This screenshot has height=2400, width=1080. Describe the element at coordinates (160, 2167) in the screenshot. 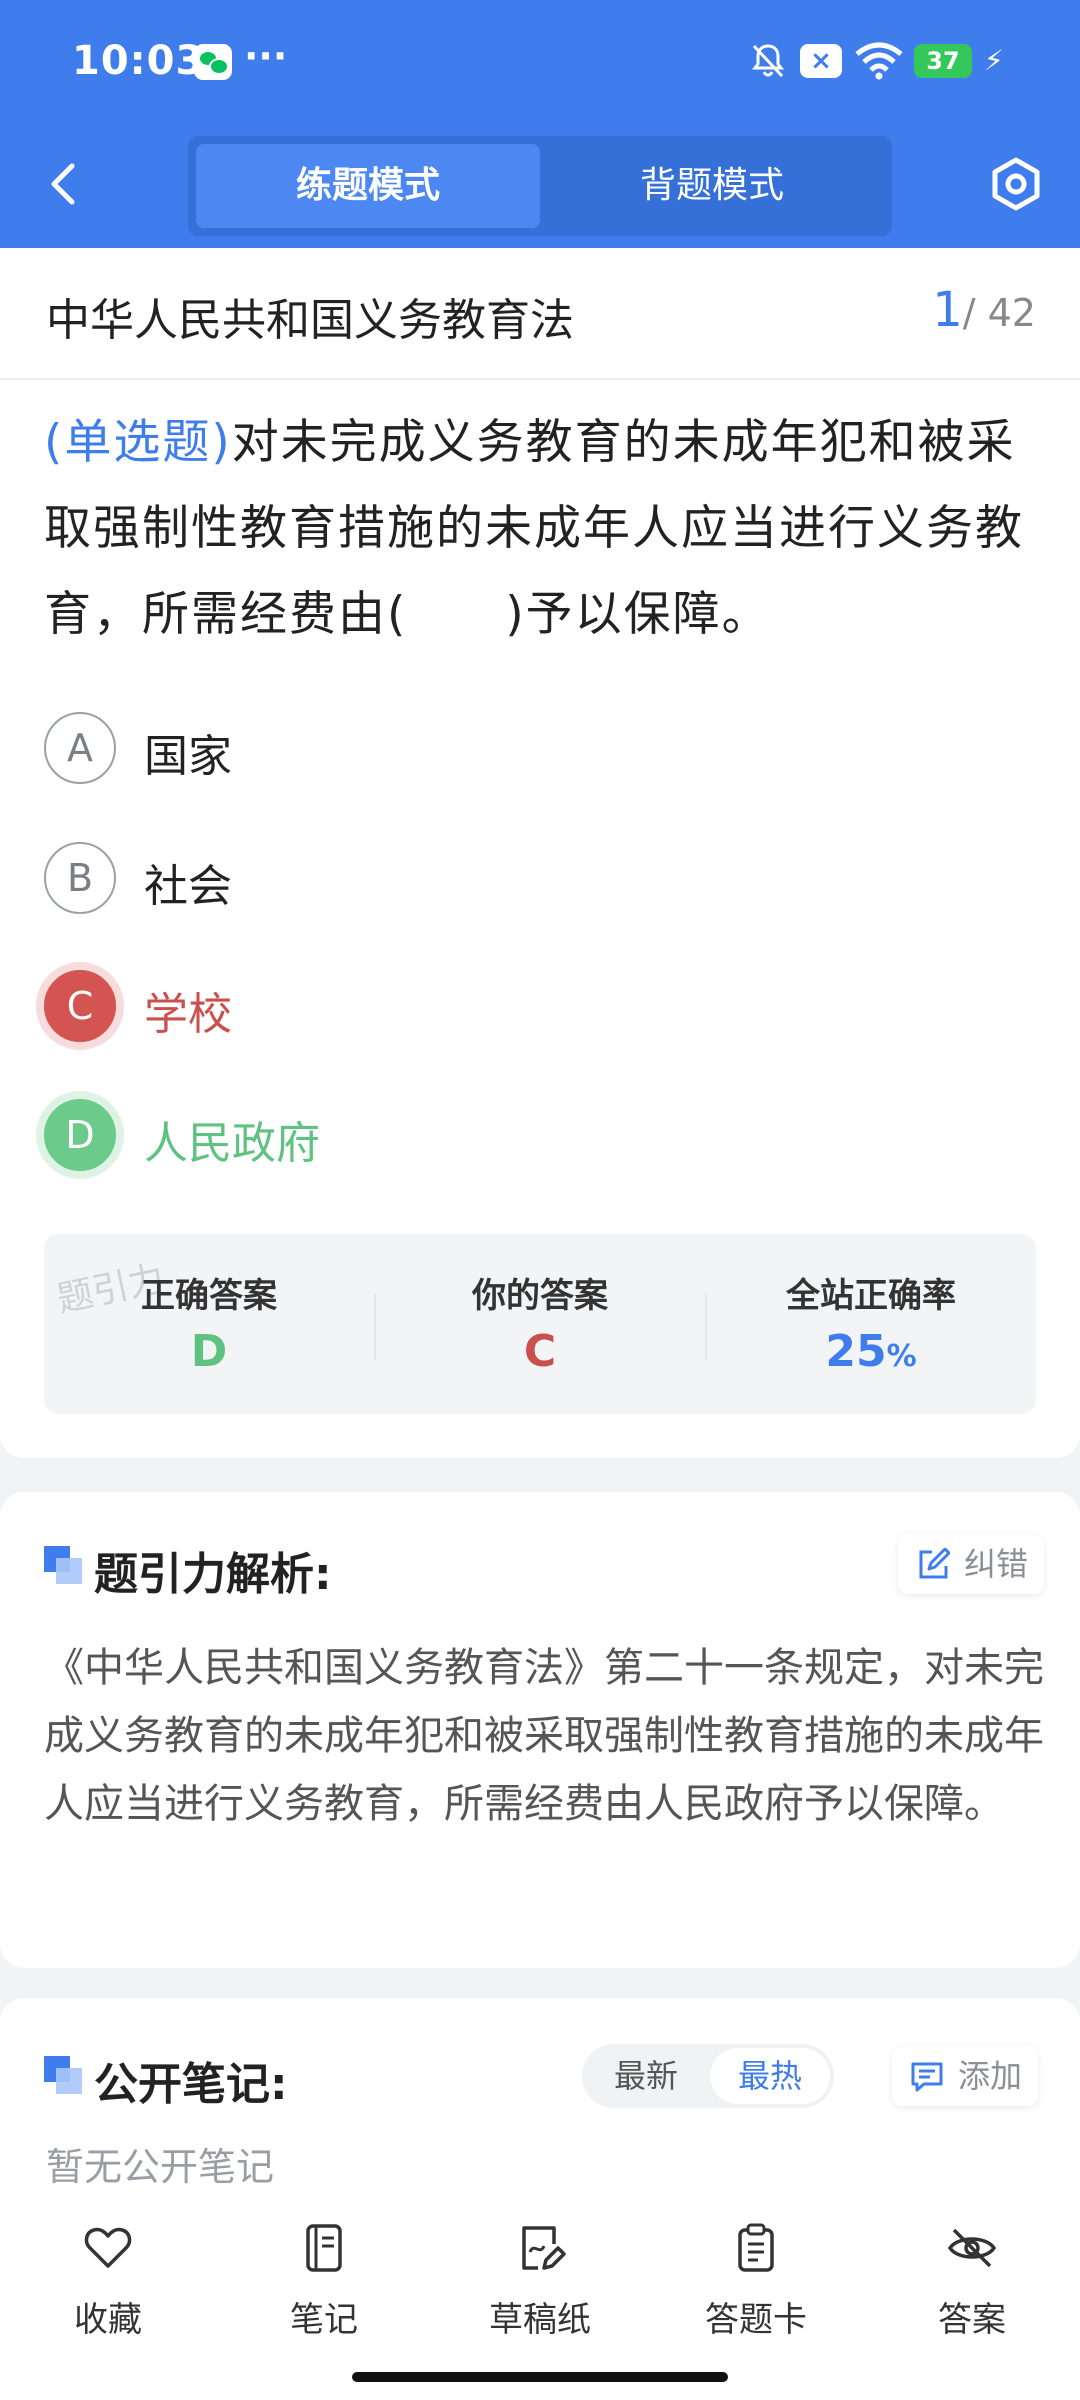

I see `notes-empty-text: 暂无公开笔记` at that location.